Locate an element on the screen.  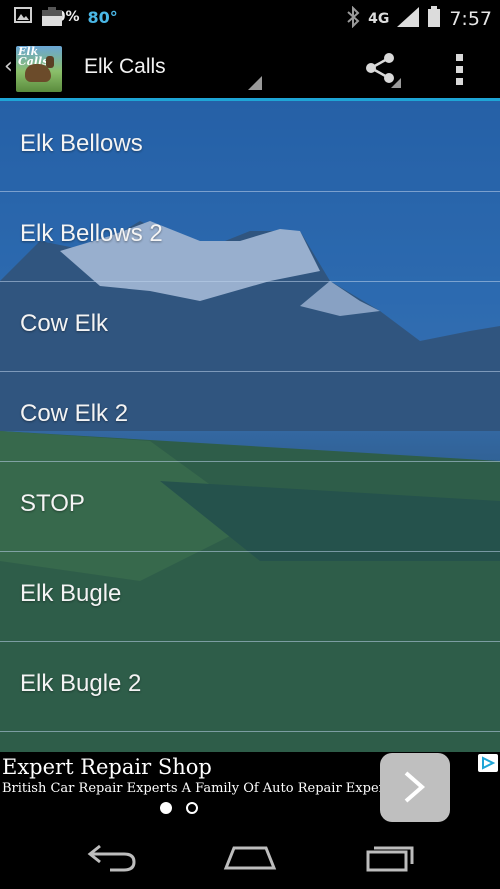
chevron-right-icon is located at coordinates (415, 787).